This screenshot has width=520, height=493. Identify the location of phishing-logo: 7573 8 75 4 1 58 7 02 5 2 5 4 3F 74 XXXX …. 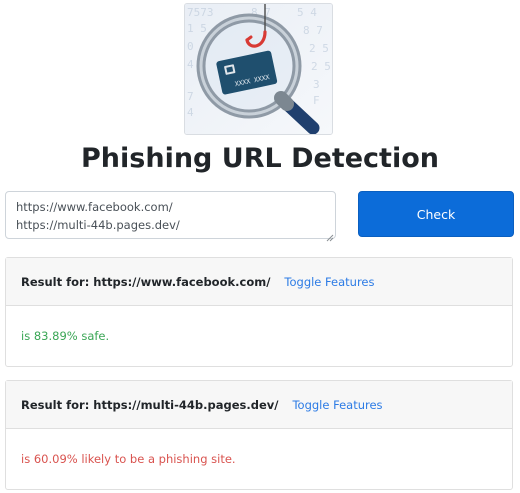
(258, 69).